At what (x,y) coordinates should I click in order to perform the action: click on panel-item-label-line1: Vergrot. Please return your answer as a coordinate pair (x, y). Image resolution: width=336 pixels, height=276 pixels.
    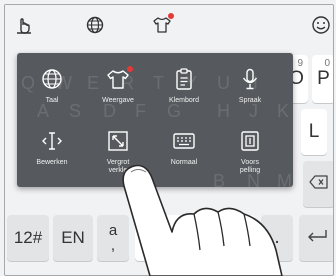
    Looking at the image, I should click on (118, 162).